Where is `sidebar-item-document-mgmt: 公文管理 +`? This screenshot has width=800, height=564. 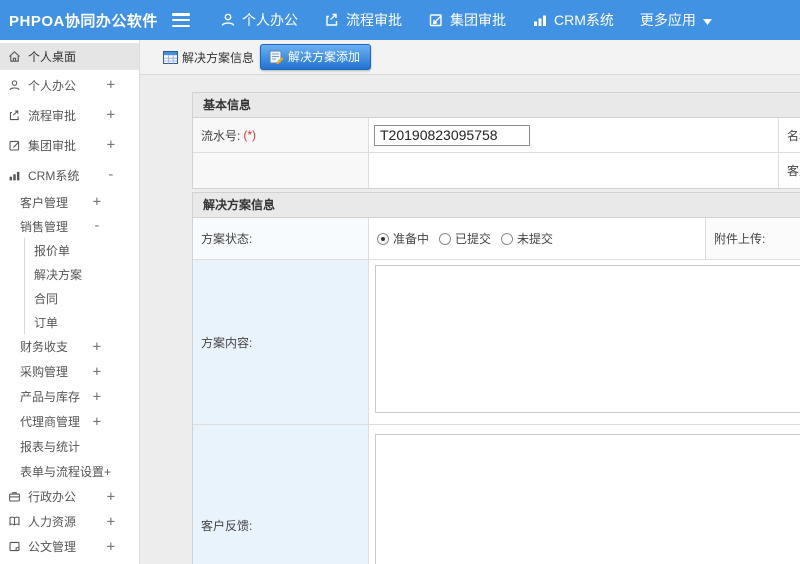
sidebar-item-document-mgmt: 公文管理 + is located at coordinates (69, 546).